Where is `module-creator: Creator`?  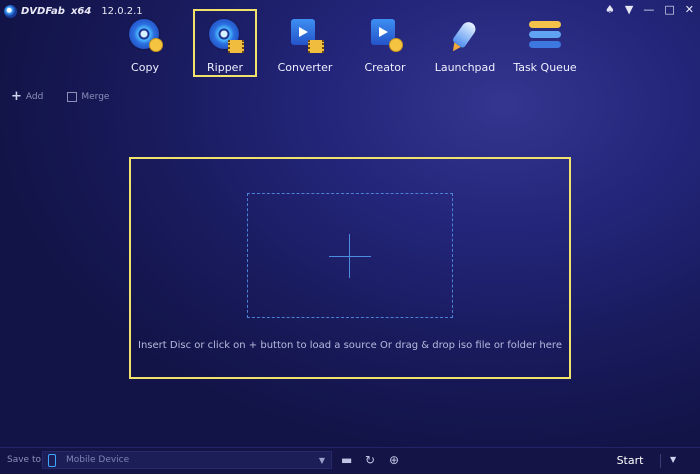
module-creator: Creator is located at coordinates (385, 43).